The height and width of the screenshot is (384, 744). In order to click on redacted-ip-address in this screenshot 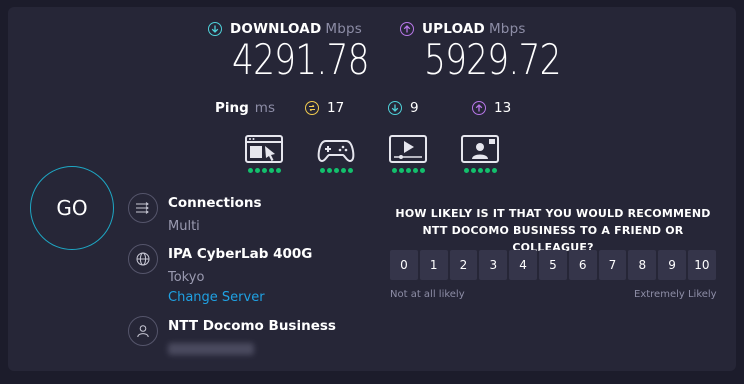, I will do `click(211, 349)`.